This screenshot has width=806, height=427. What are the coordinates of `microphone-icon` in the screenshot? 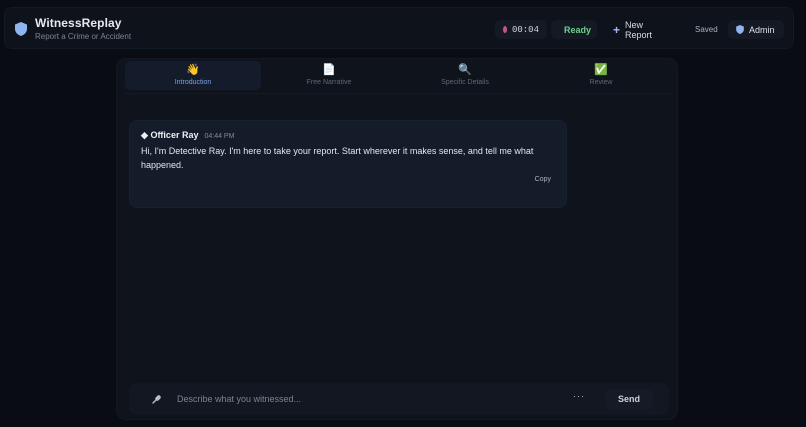 It's located at (157, 399).